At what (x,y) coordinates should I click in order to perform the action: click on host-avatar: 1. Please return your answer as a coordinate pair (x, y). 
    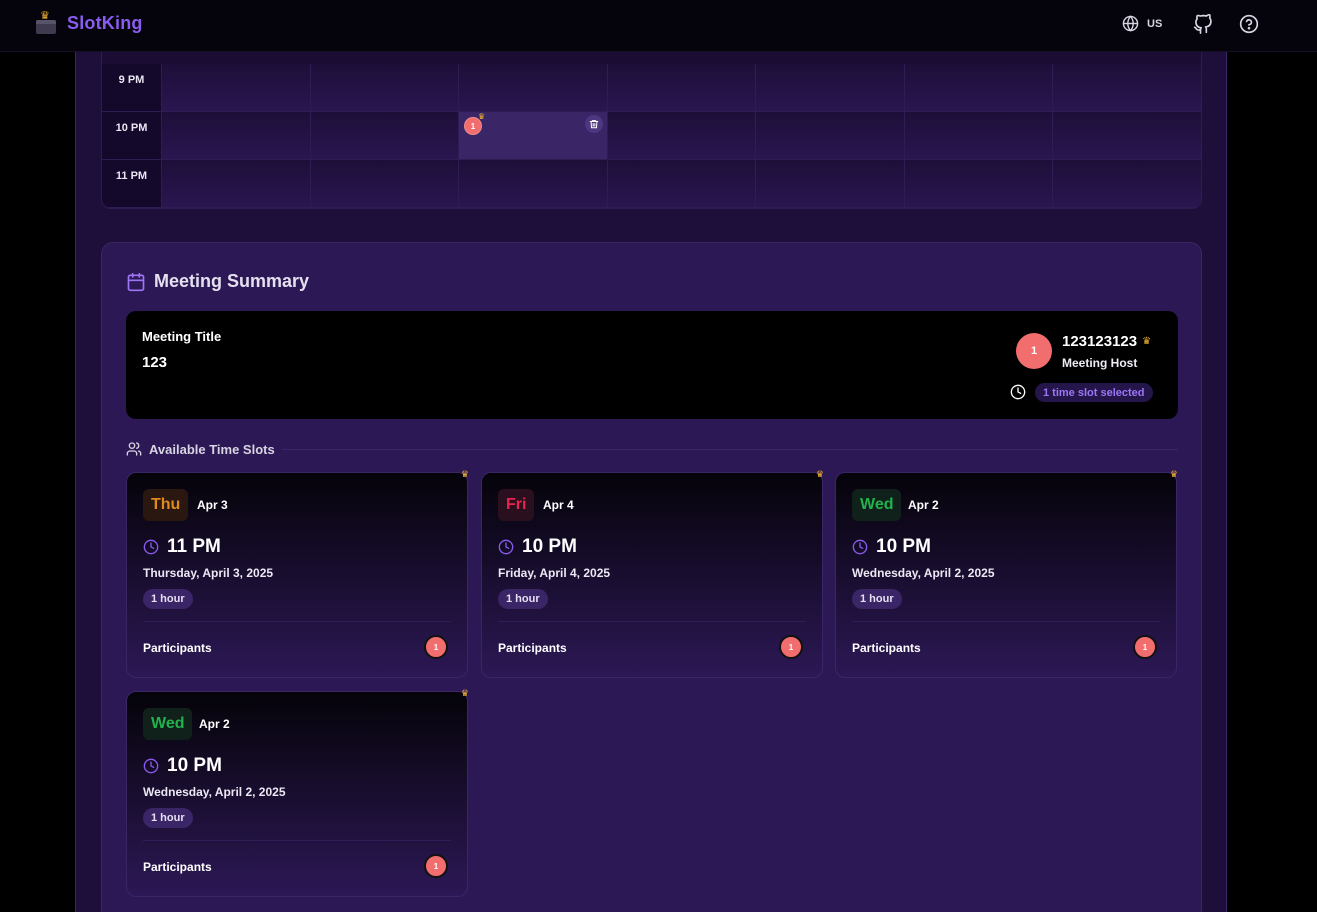
    Looking at the image, I should click on (1034, 351).